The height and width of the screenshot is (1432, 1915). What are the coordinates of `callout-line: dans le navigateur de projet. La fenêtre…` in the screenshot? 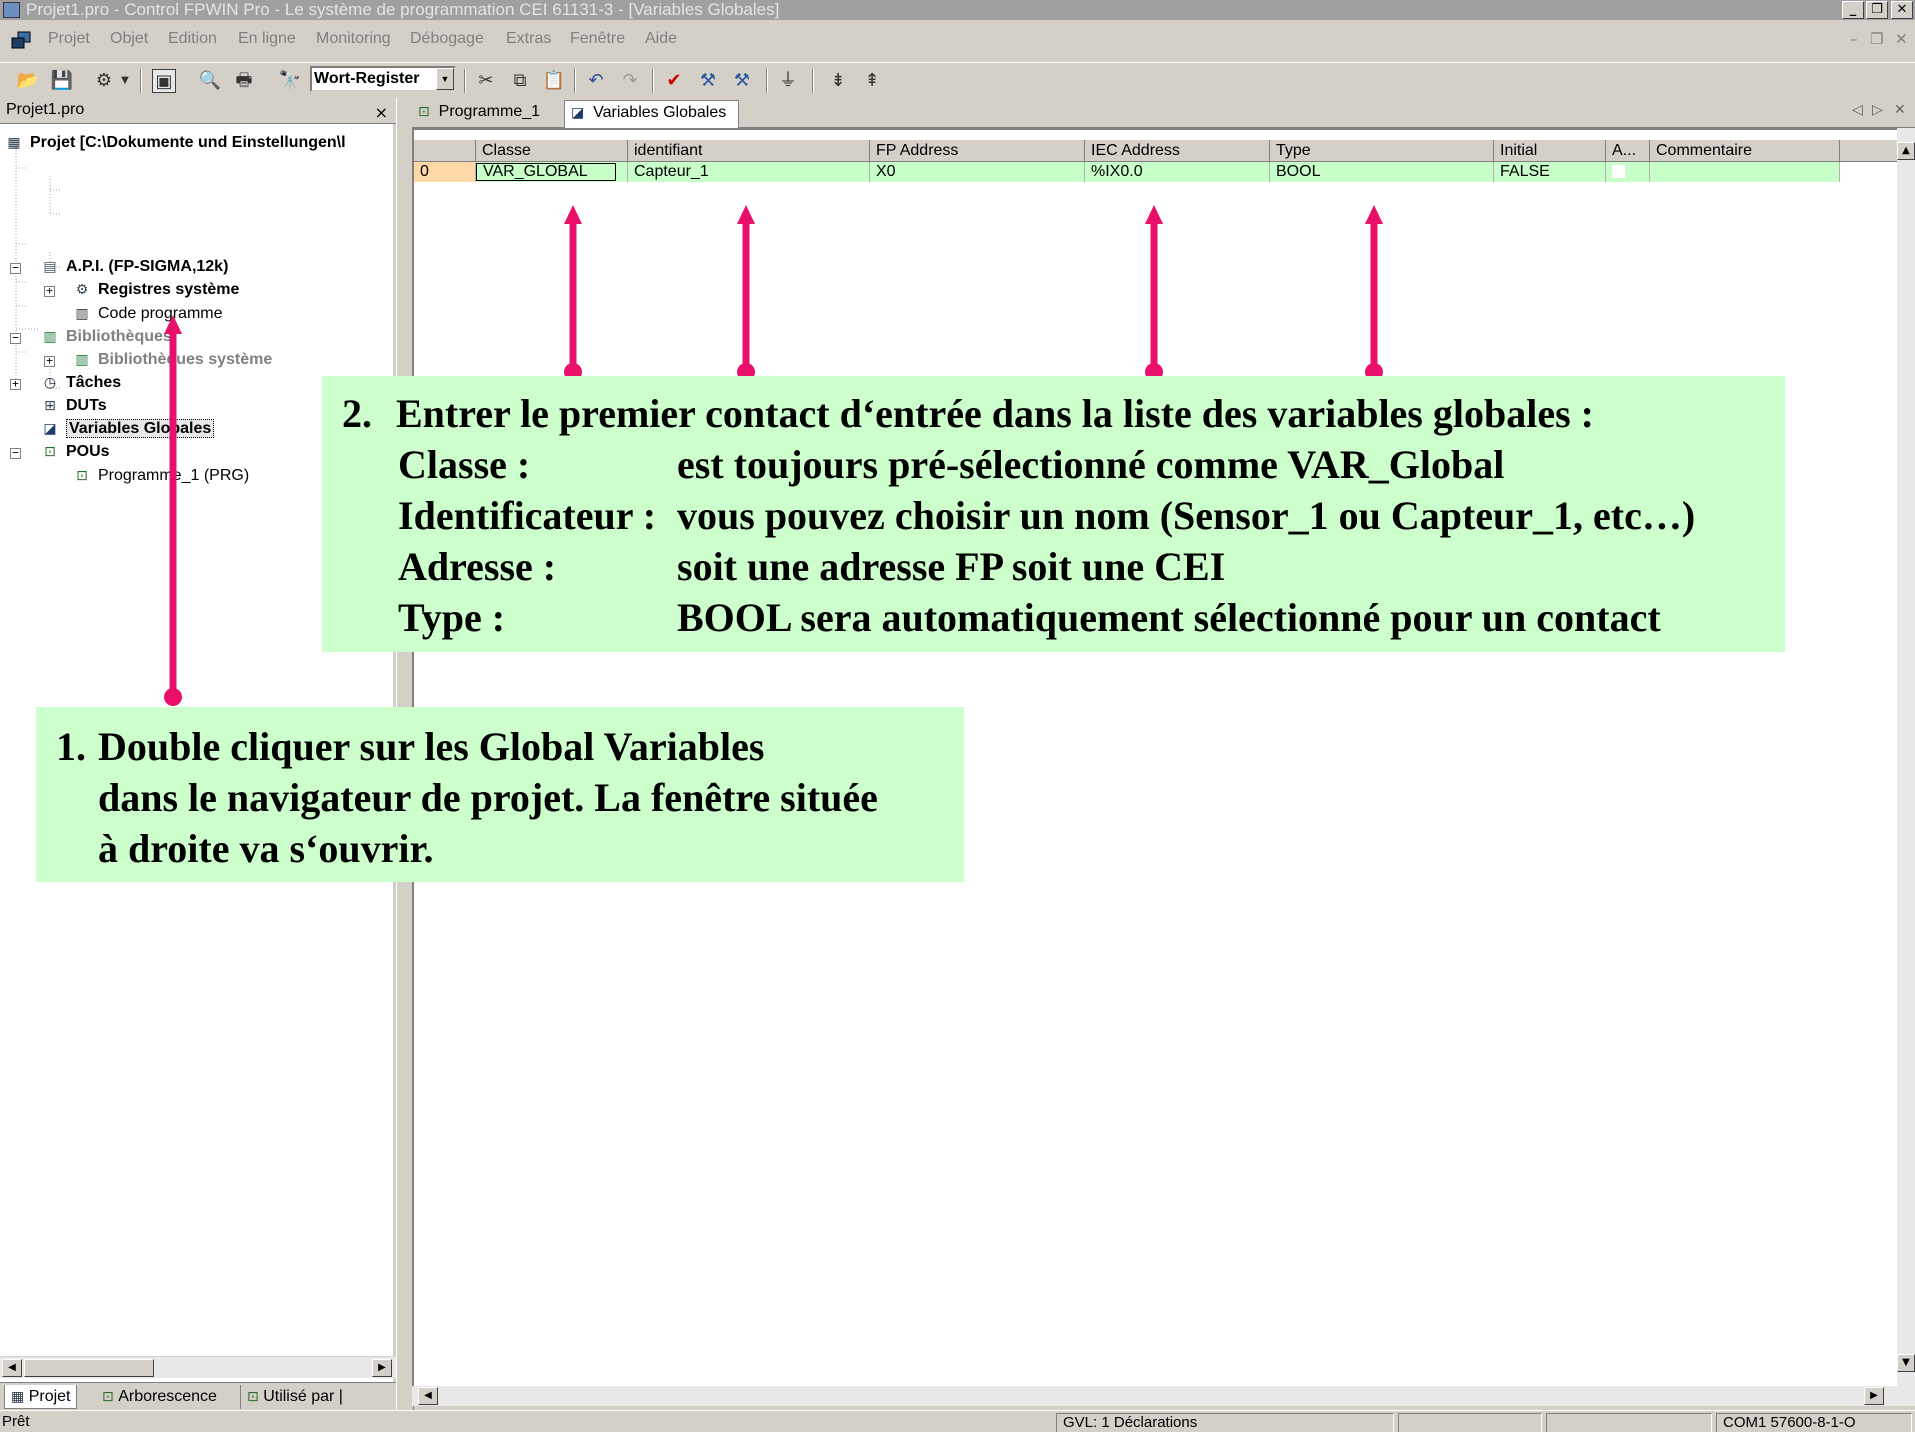 It's located at (488, 797).